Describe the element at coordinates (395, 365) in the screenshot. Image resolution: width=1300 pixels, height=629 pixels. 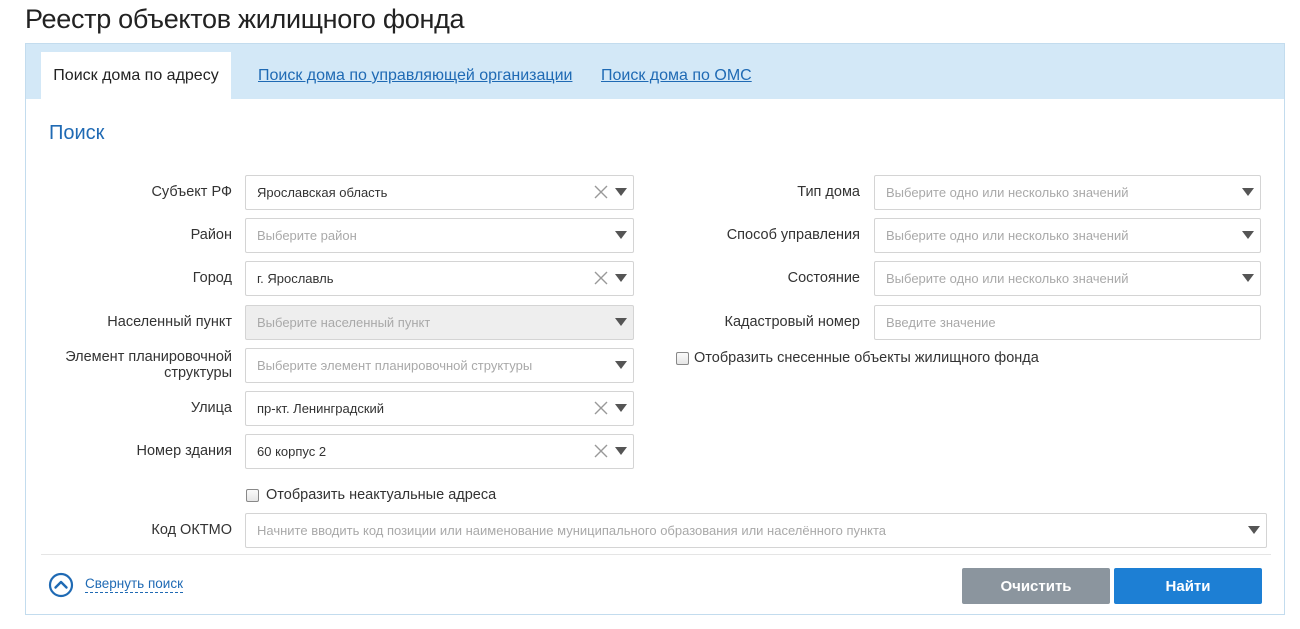
I see `planning-placeholder: Выберите элемент планировочной структуры` at that location.